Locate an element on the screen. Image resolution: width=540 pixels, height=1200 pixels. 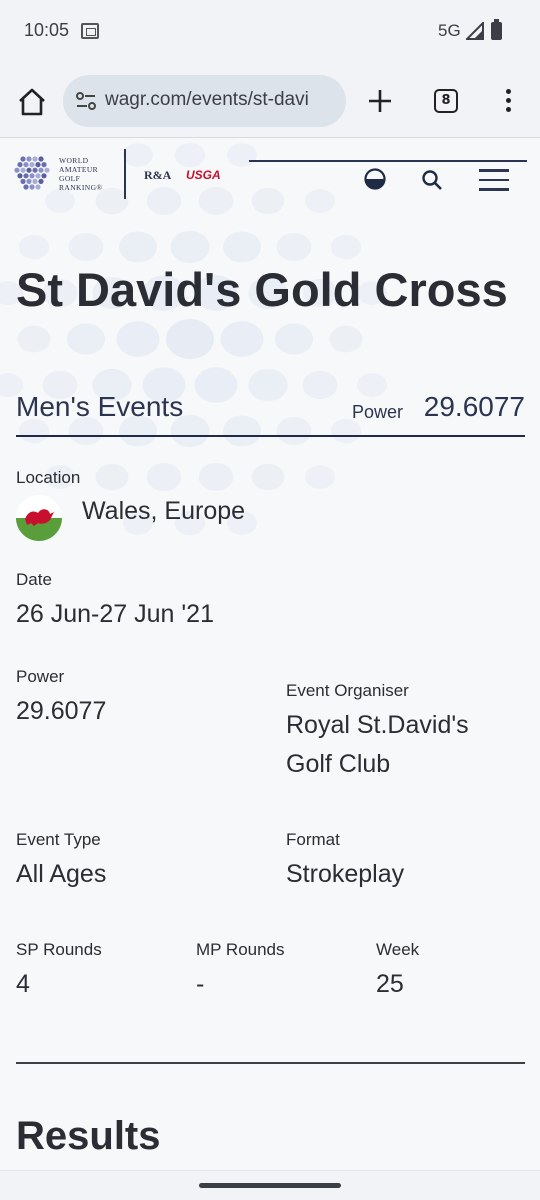
signal-icon is located at coordinates (475, 31).